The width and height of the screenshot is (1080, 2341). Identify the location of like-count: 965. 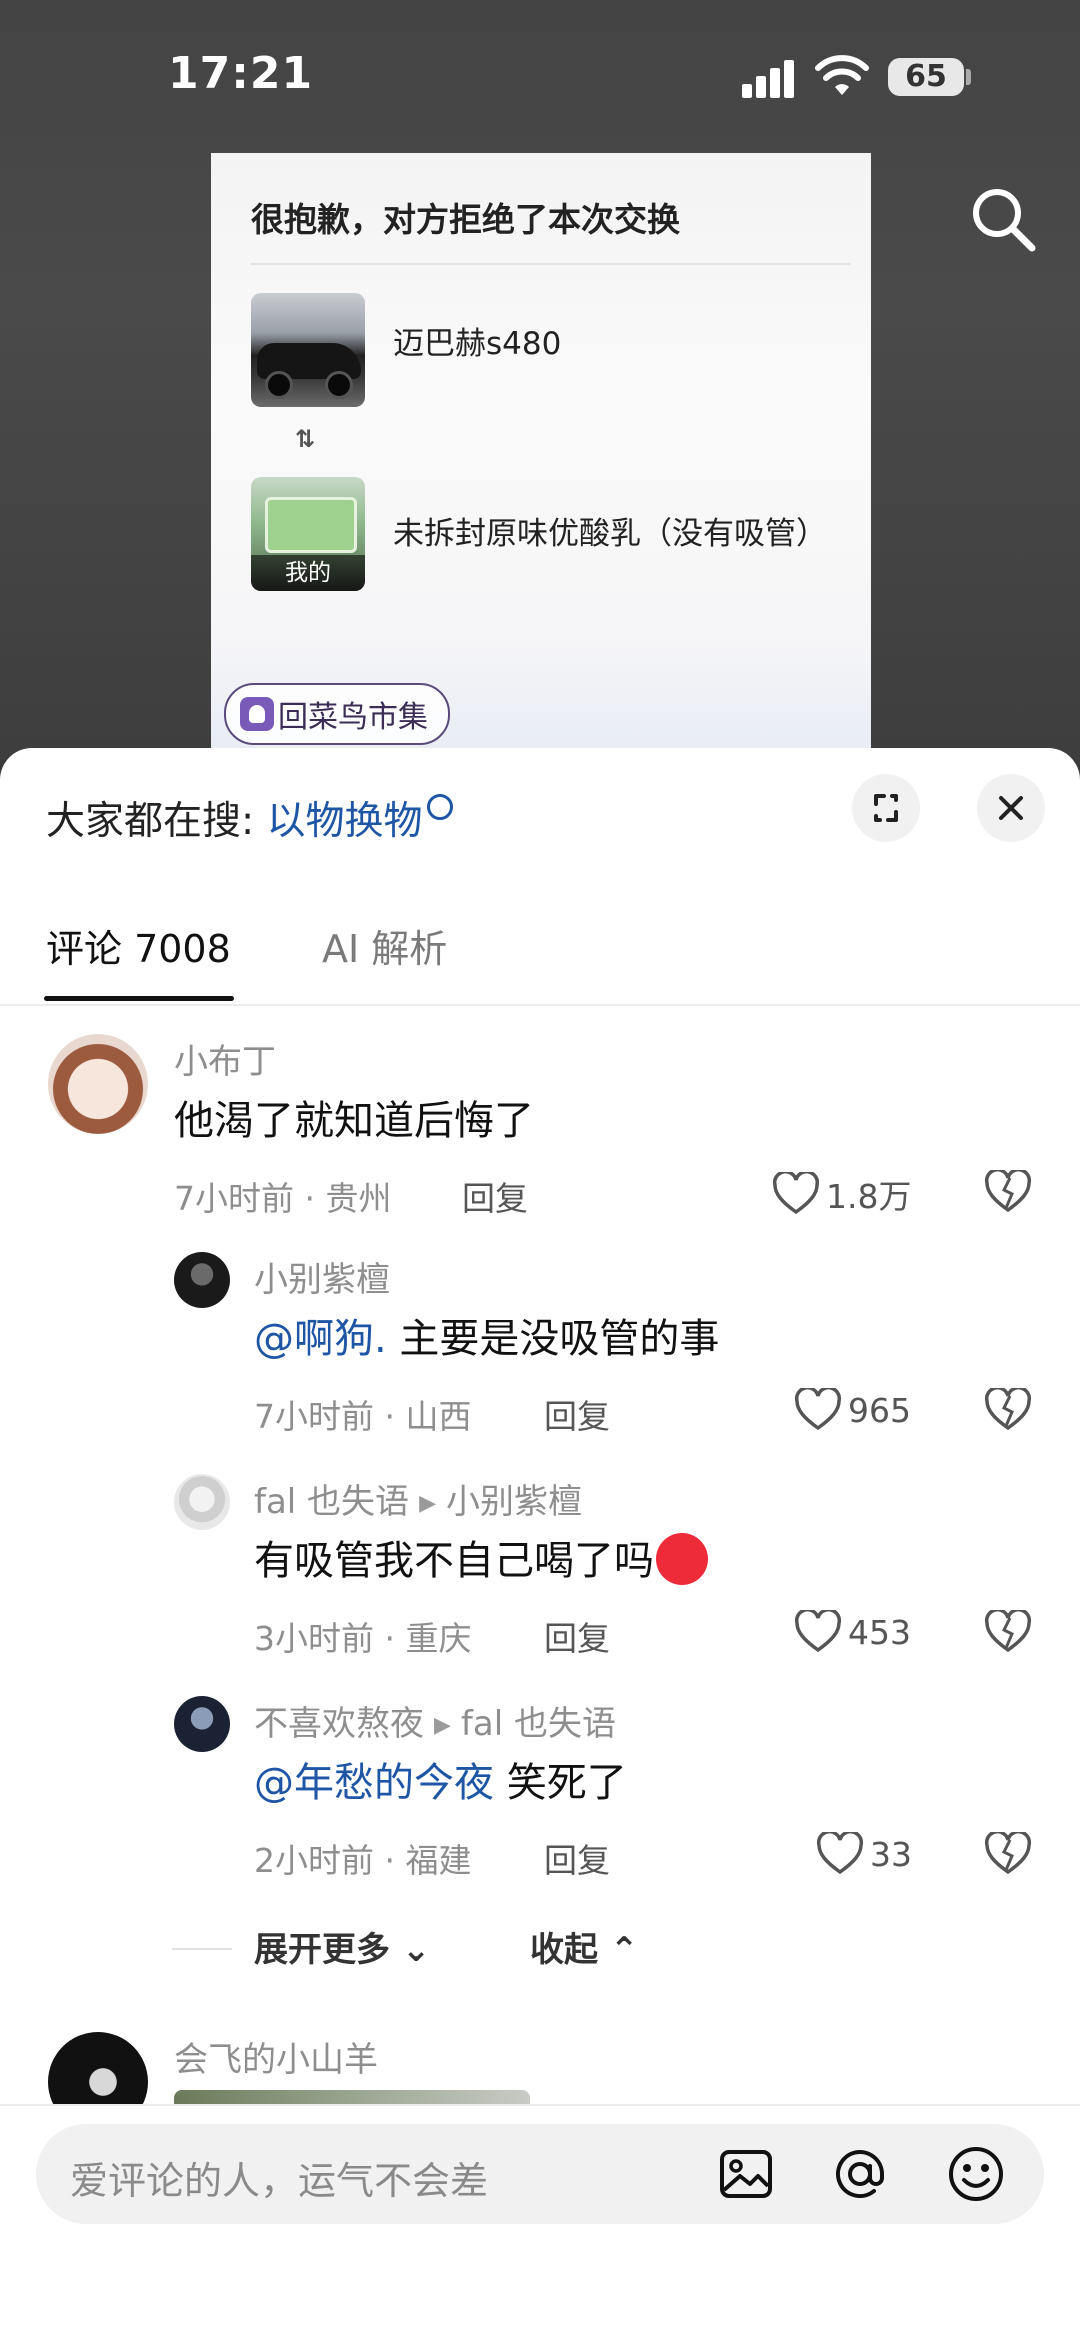
(879, 1410).